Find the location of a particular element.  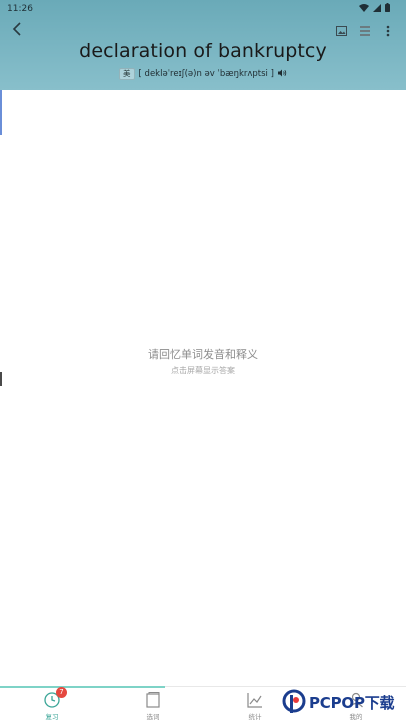

wifi-icon is located at coordinates (364, 9).